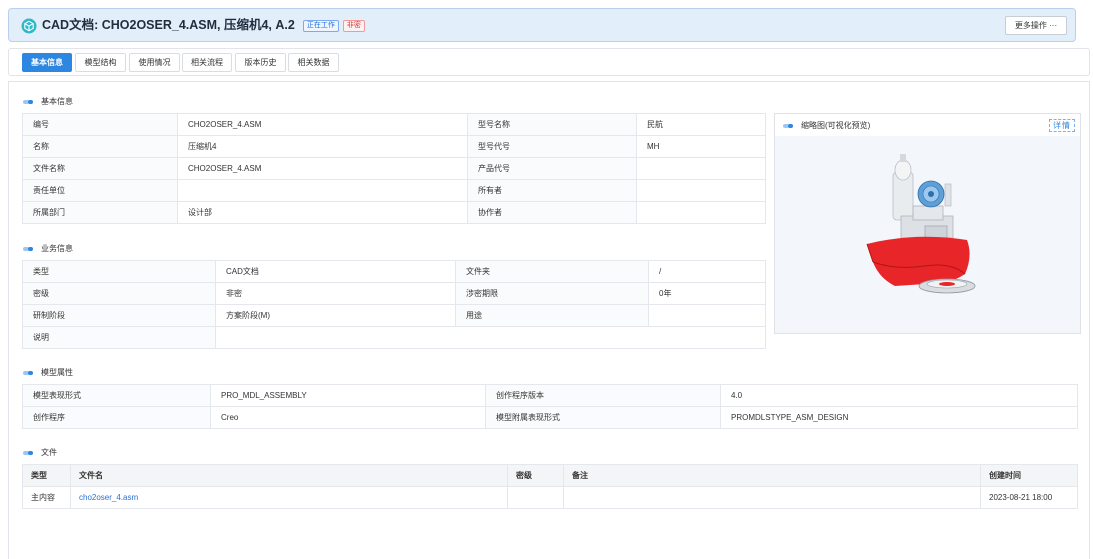 This screenshot has height=559, width=1093. Describe the element at coordinates (29, 26) in the screenshot. I see `cube-icon` at that location.